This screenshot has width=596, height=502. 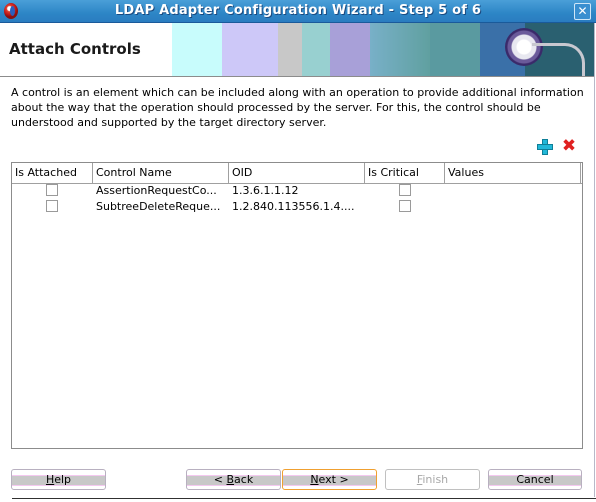 I want to click on back-label: ack, so click(x=244, y=479).